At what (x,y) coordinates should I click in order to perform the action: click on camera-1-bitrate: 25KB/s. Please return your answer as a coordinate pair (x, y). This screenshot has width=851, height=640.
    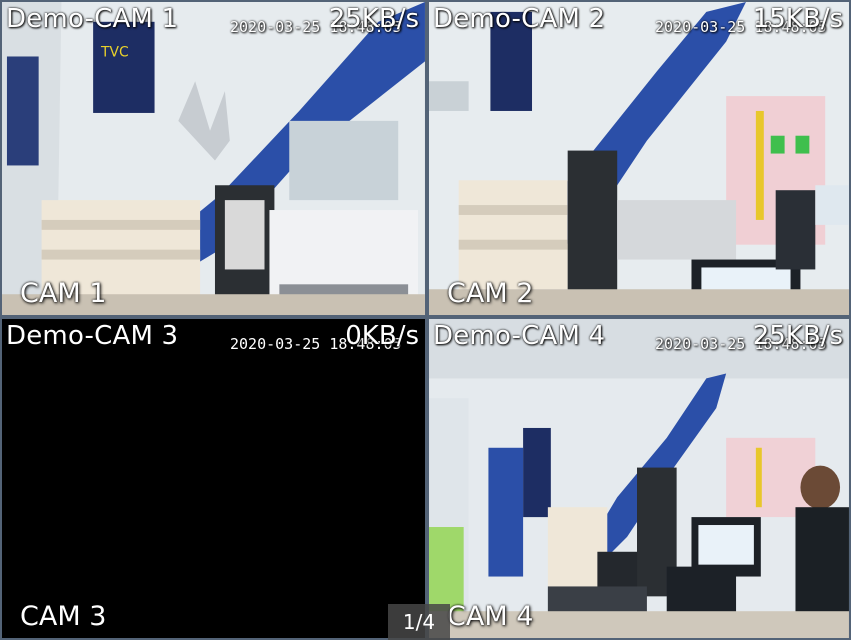
    Looking at the image, I should click on (373, 19).